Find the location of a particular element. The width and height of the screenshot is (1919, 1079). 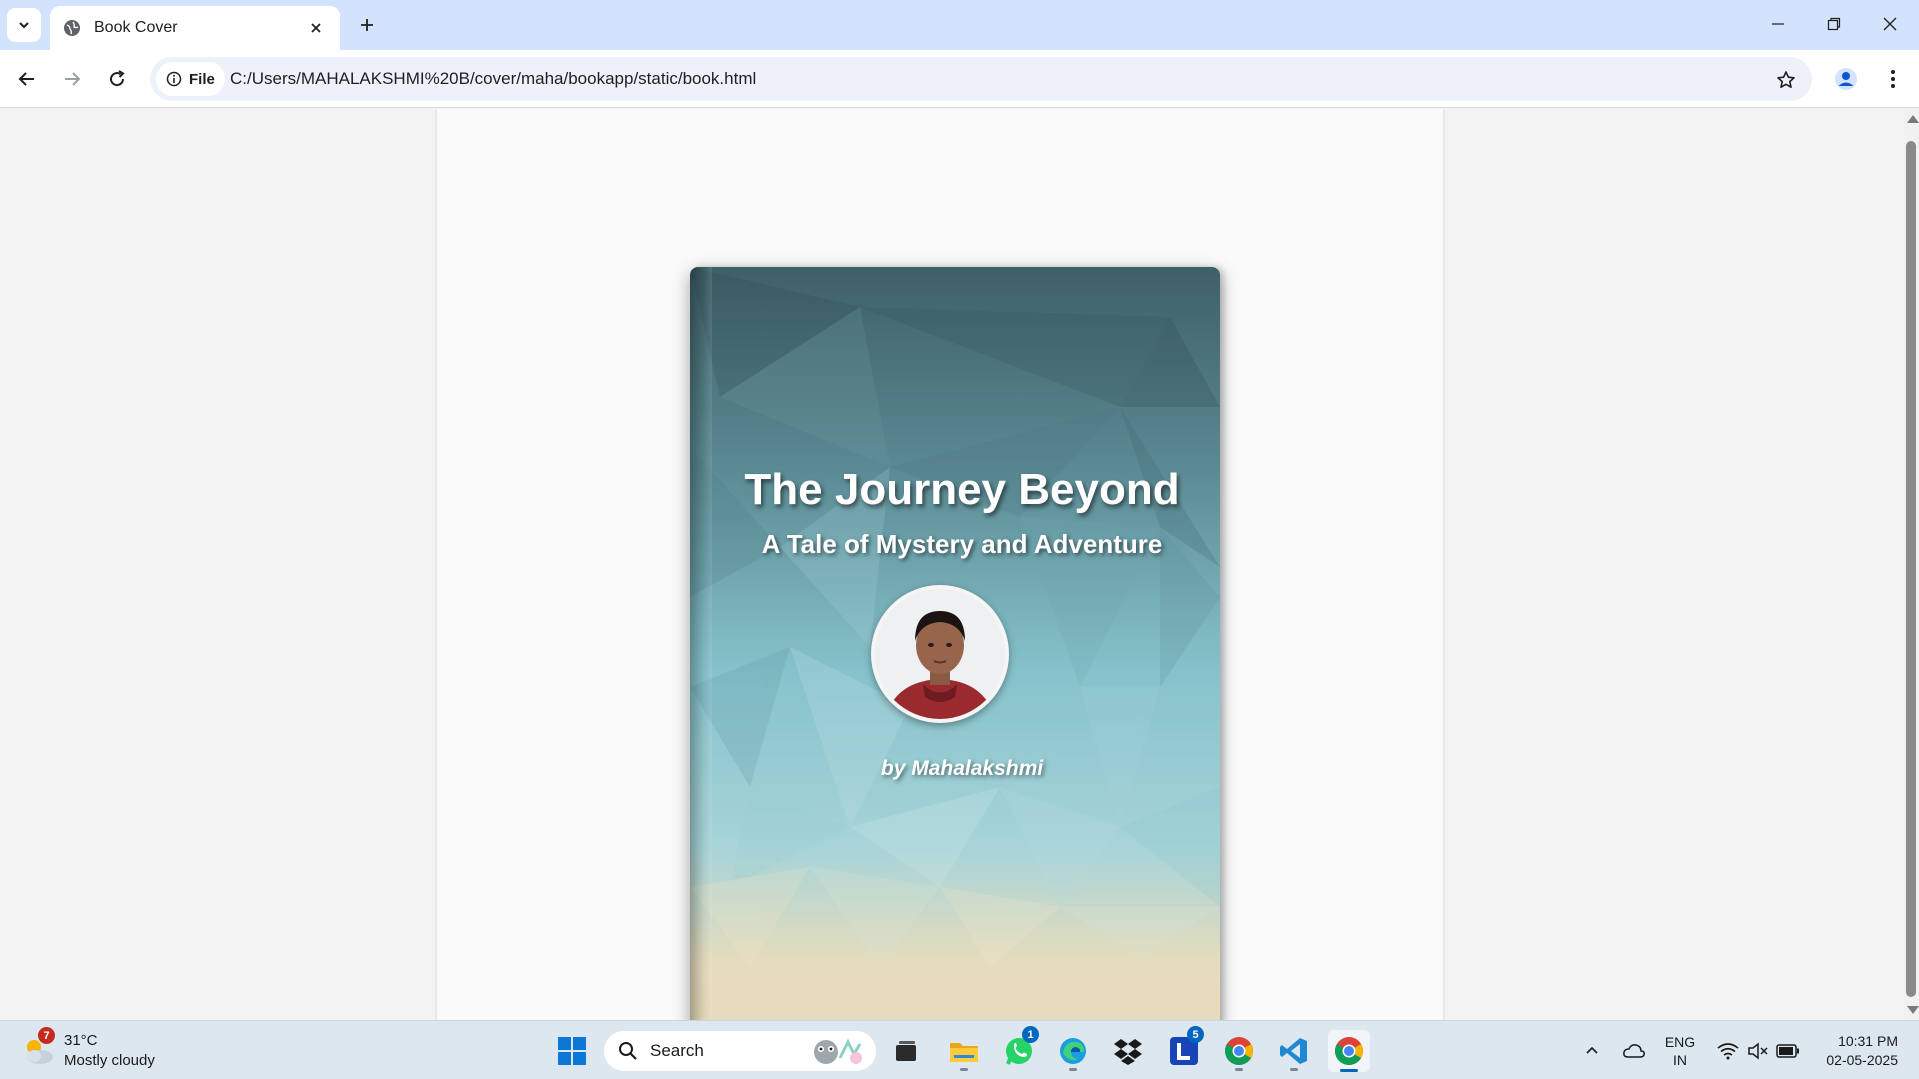

onedrive-button is located at coordinates (1634, 1050).